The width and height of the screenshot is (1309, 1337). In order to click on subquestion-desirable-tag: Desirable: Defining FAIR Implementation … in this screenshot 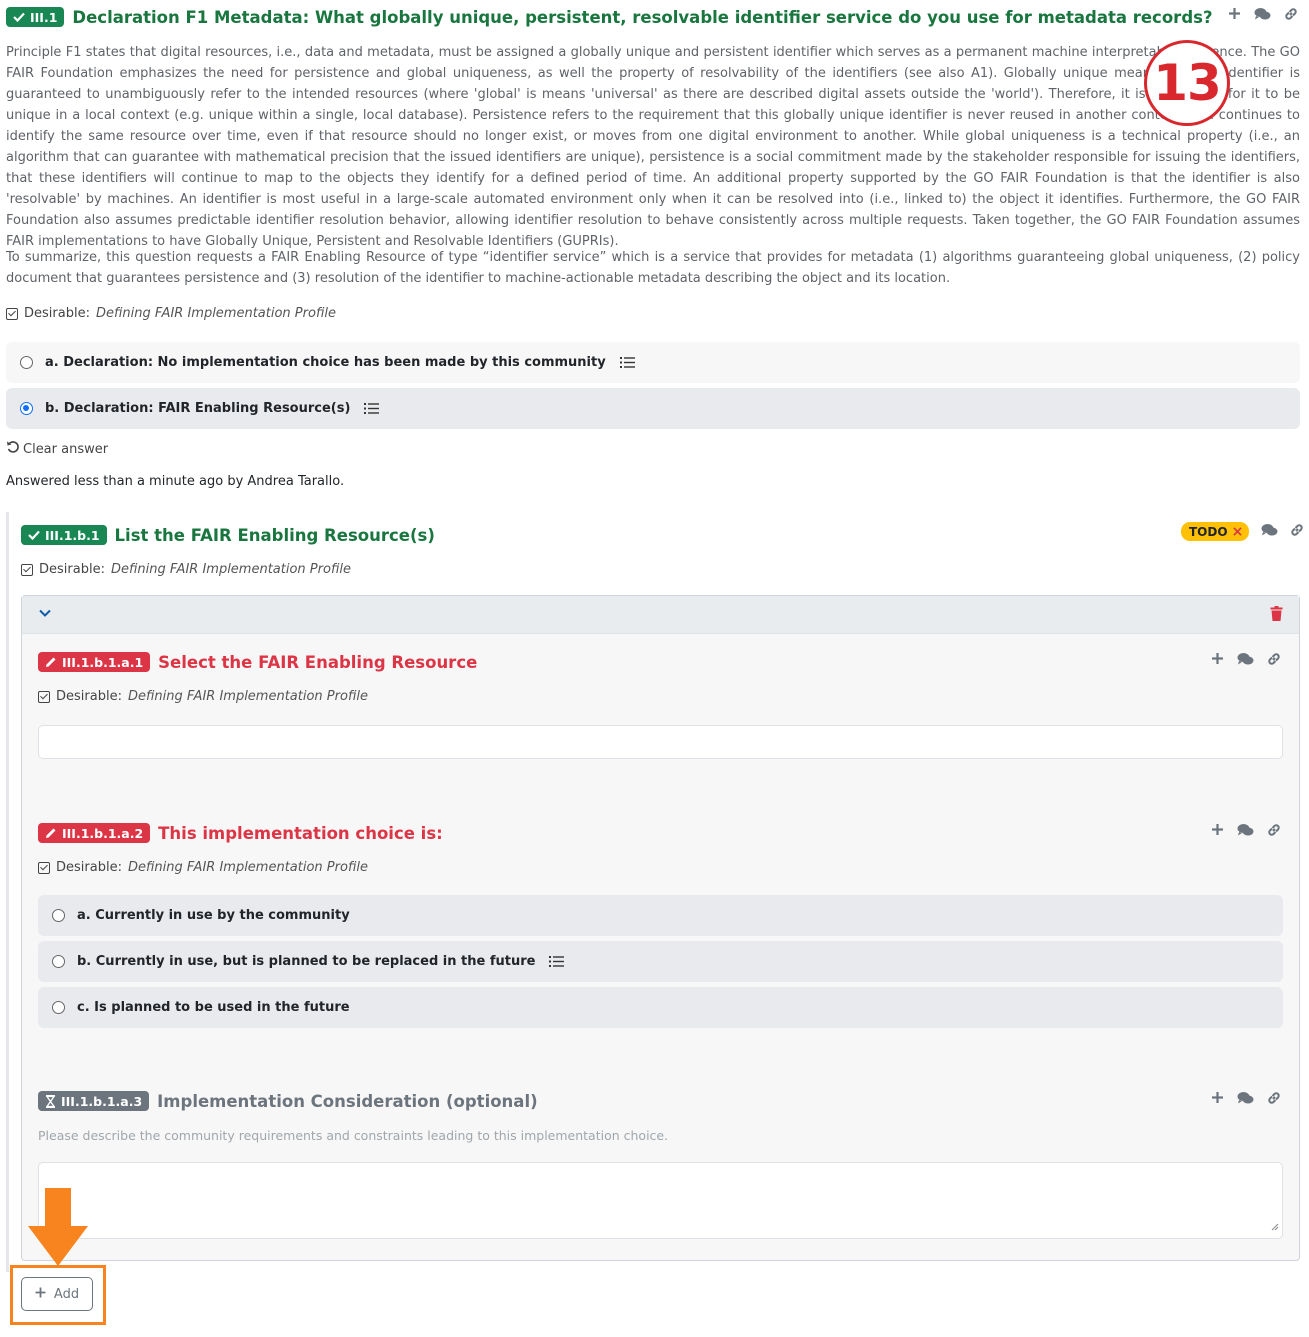, I will do `click(186, 569)`.